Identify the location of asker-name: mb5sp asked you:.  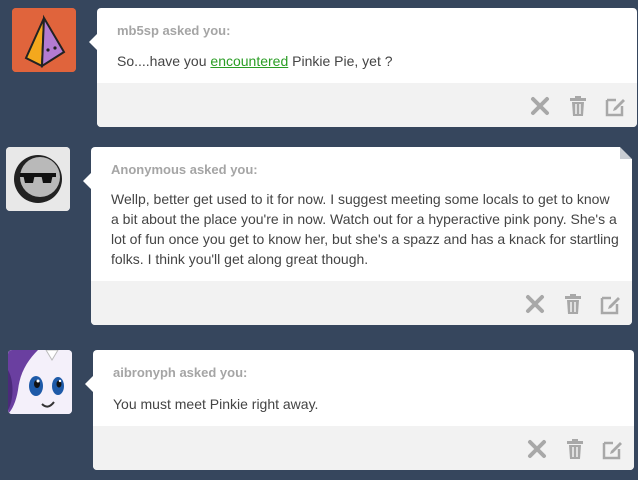
(174, 30).